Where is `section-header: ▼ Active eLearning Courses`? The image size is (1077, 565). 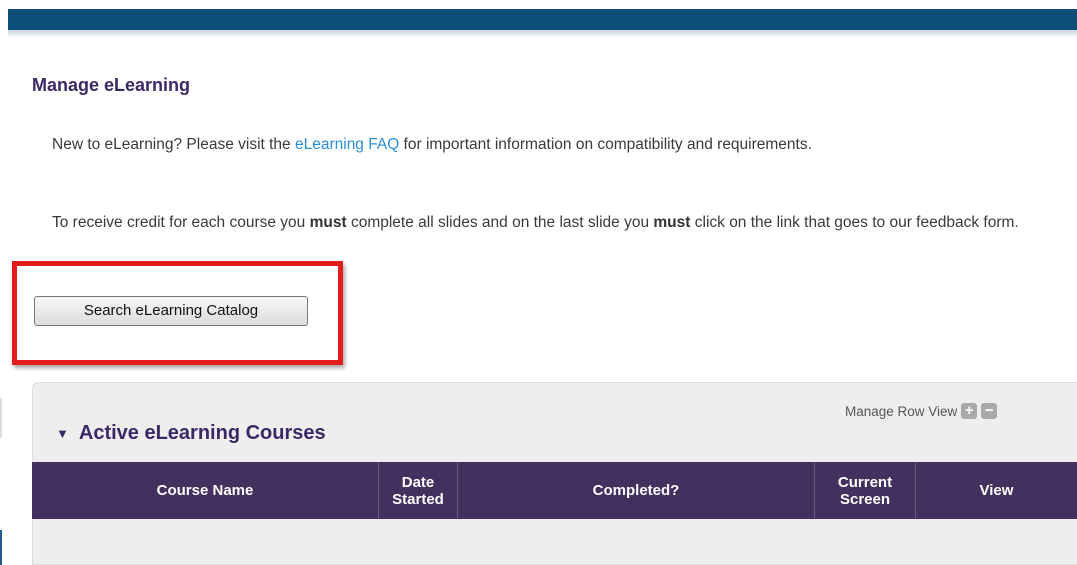
section-header: ▼ Active eLearning Courses is located at coordinates (191, 433).